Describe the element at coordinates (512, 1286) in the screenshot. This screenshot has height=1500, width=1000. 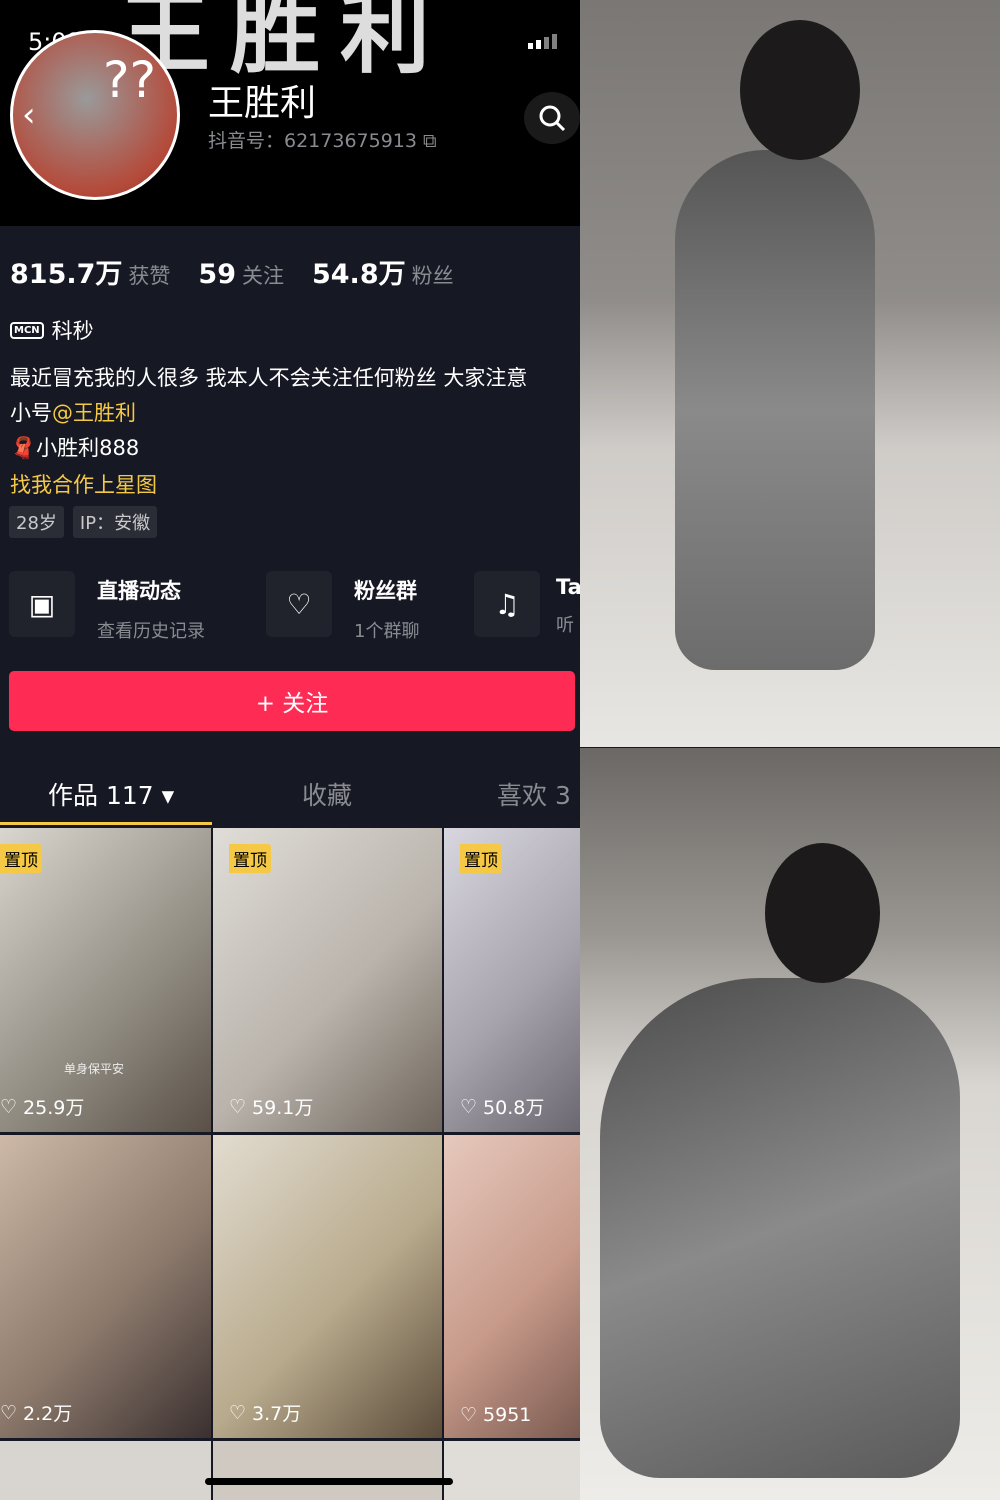
I see `video-thumb: ♡ 5951` at that location.